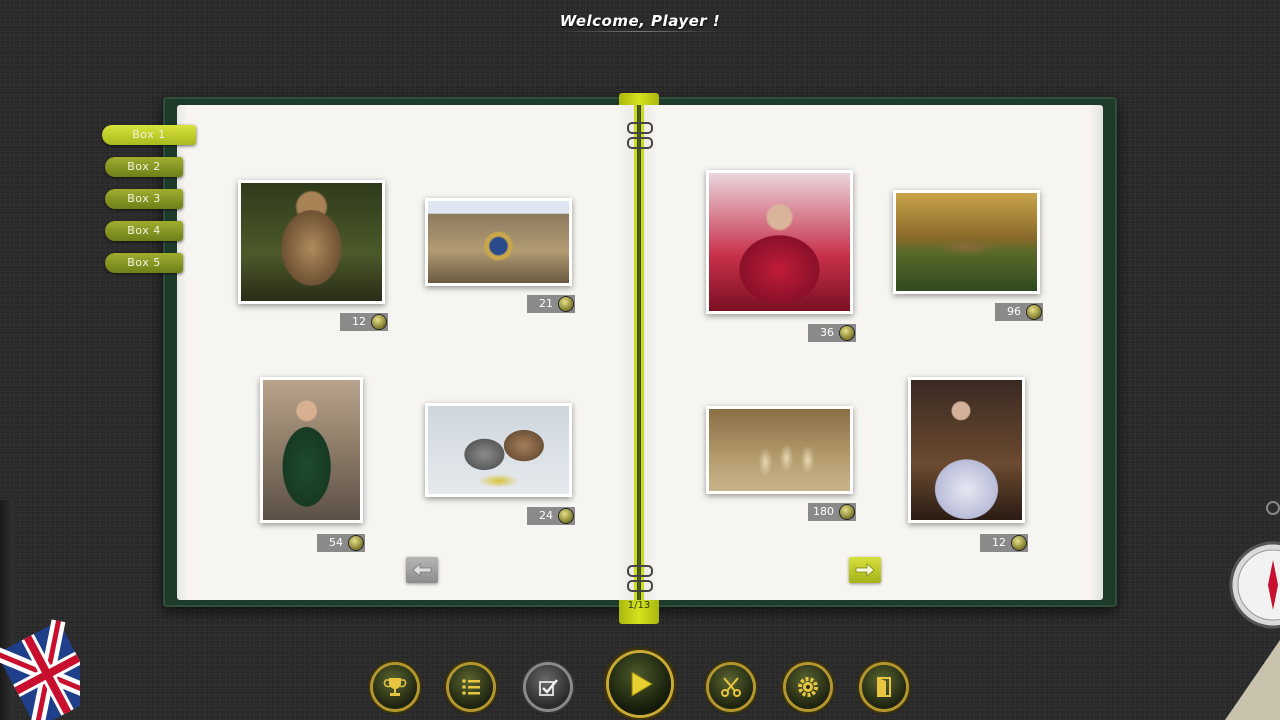 The height and width of the screenshot is (720, 1280). I want to click on box-tab-2: Box 2, so click(144, 167).